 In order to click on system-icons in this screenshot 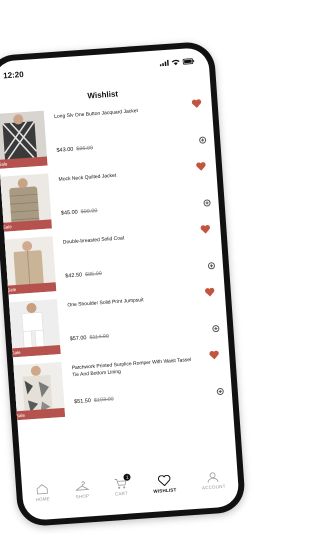, I will do `click(177, 62)`.